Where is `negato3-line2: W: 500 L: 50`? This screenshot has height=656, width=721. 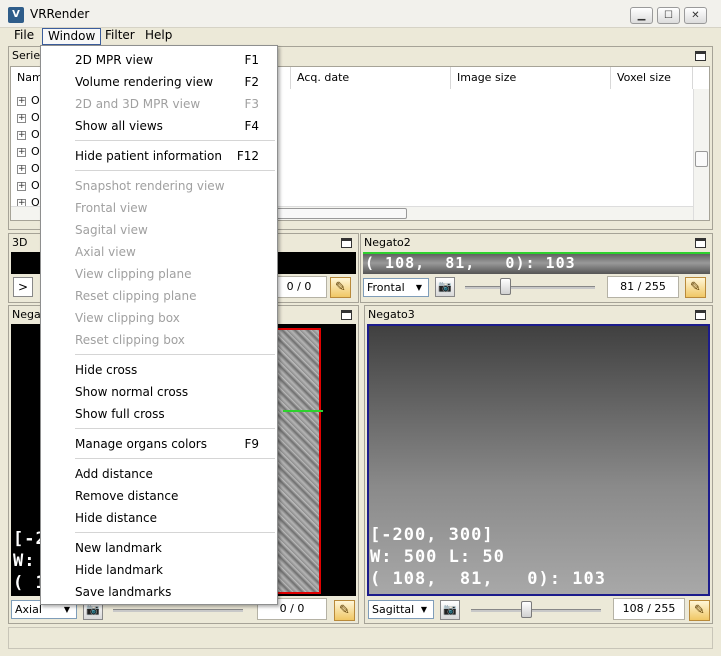
negato3-line2: W: 500 L: 50 is located at coordinates (437, 557).